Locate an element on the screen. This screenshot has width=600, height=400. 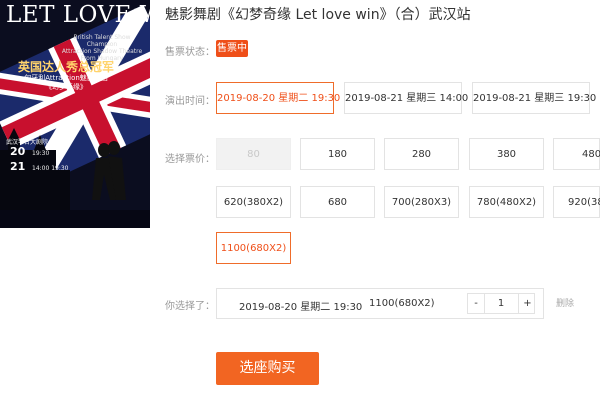
time-option-1: 2019-08-20 星期二 19:30 is located at coordinates (278, 98).